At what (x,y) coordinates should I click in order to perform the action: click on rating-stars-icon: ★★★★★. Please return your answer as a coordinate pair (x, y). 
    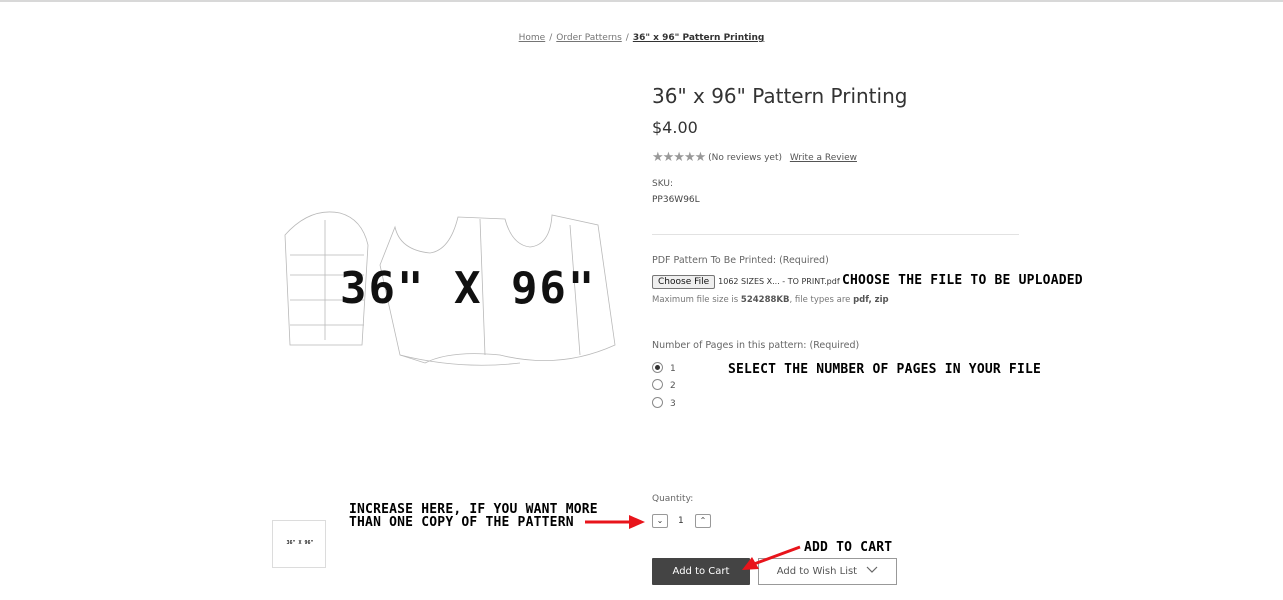
    Looking at the image, I should click on (679, 157).